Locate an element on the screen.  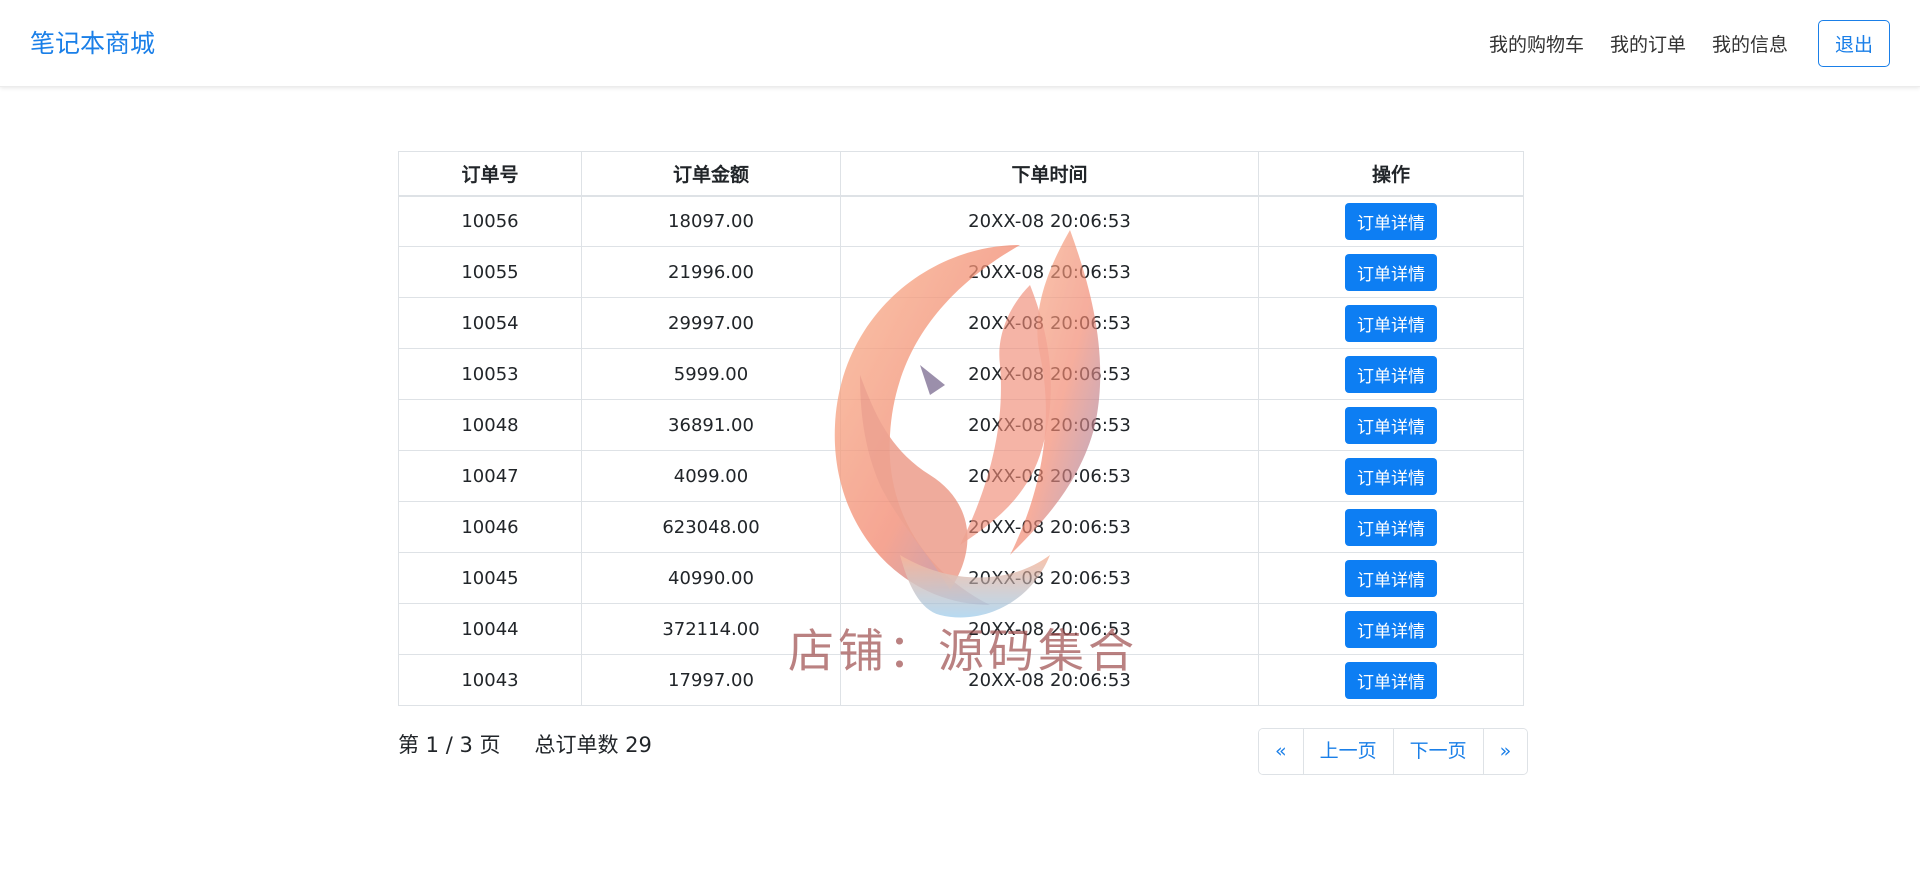
order-id-cell: 10044 is located at coordinates (490, 629).